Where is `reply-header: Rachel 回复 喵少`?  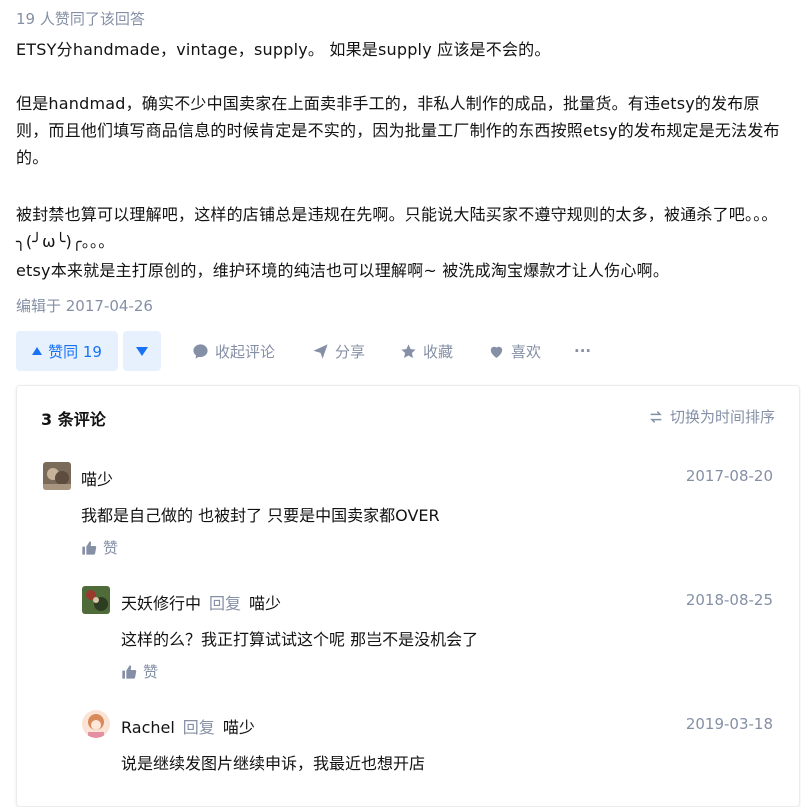
reply-header: Rachel 回复 喵少 is located at coordinates (188, 726).